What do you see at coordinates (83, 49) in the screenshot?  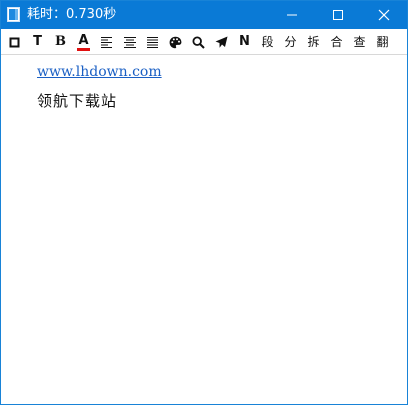 I see `font-color-swatch` at bounding box center [83, 49].